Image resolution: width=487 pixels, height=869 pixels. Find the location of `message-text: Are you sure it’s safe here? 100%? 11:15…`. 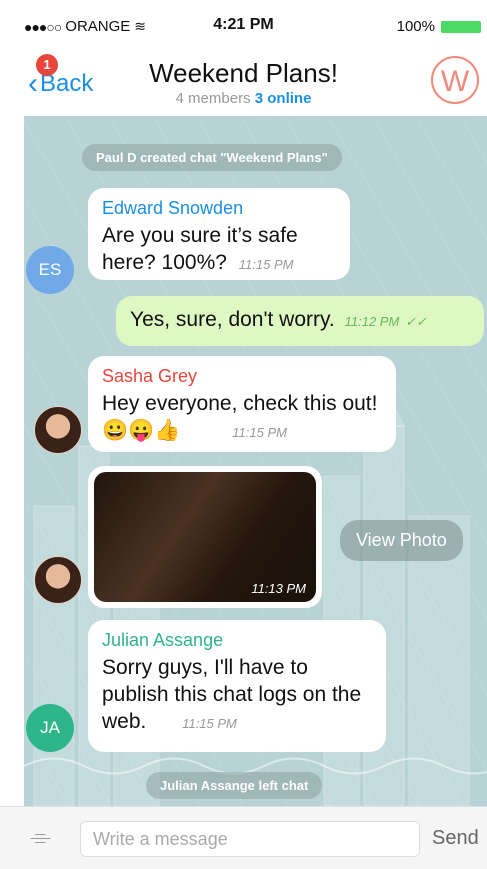

message-text: Are you sure it’s safe here? 100%? 11:15… is located at coordinates (200, 249).